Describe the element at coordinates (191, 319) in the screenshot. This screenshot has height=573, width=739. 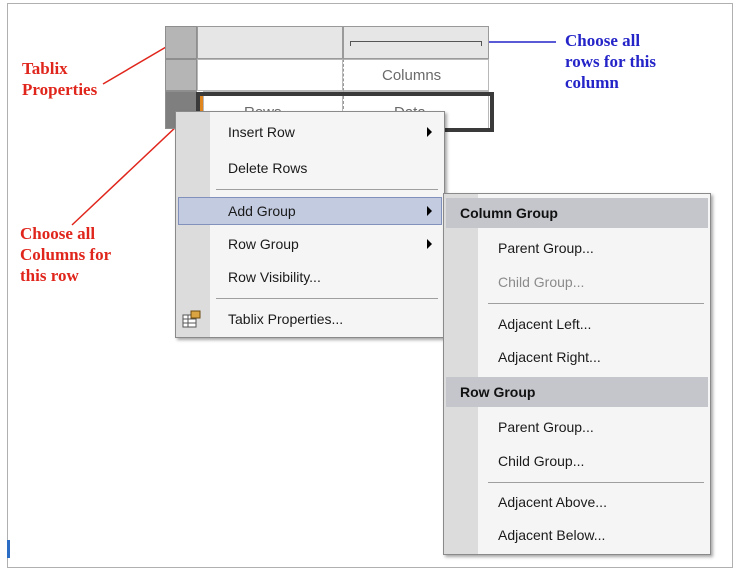
I see `tablix-properties-icon` at that location.